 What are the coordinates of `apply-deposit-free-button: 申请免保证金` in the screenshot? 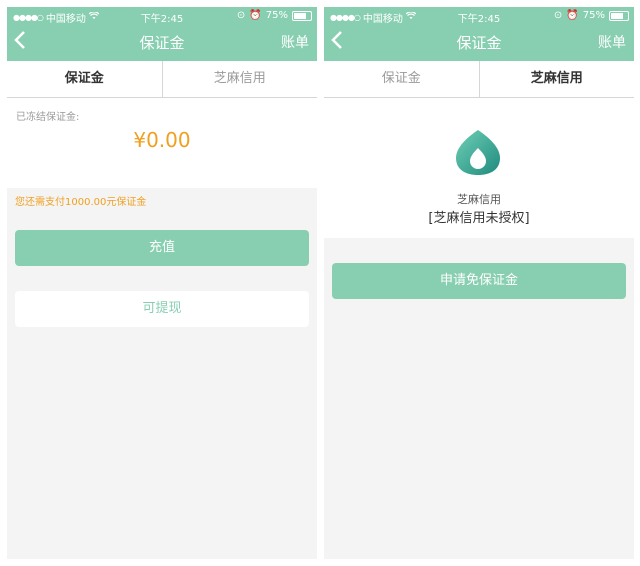 It's located at (479, 281).